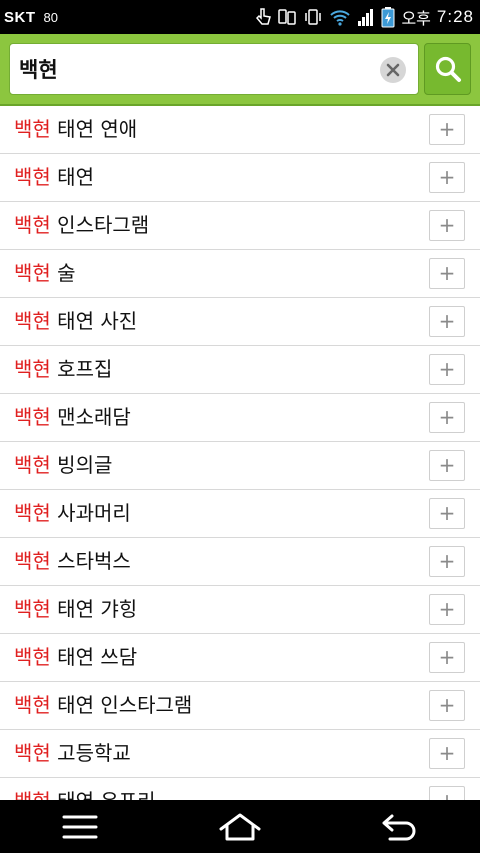  What do you see at coordinates (240, 562) in the screenshot?
I see `list-item: 백현 스타벅스 +` at bounding box center [240, 562].